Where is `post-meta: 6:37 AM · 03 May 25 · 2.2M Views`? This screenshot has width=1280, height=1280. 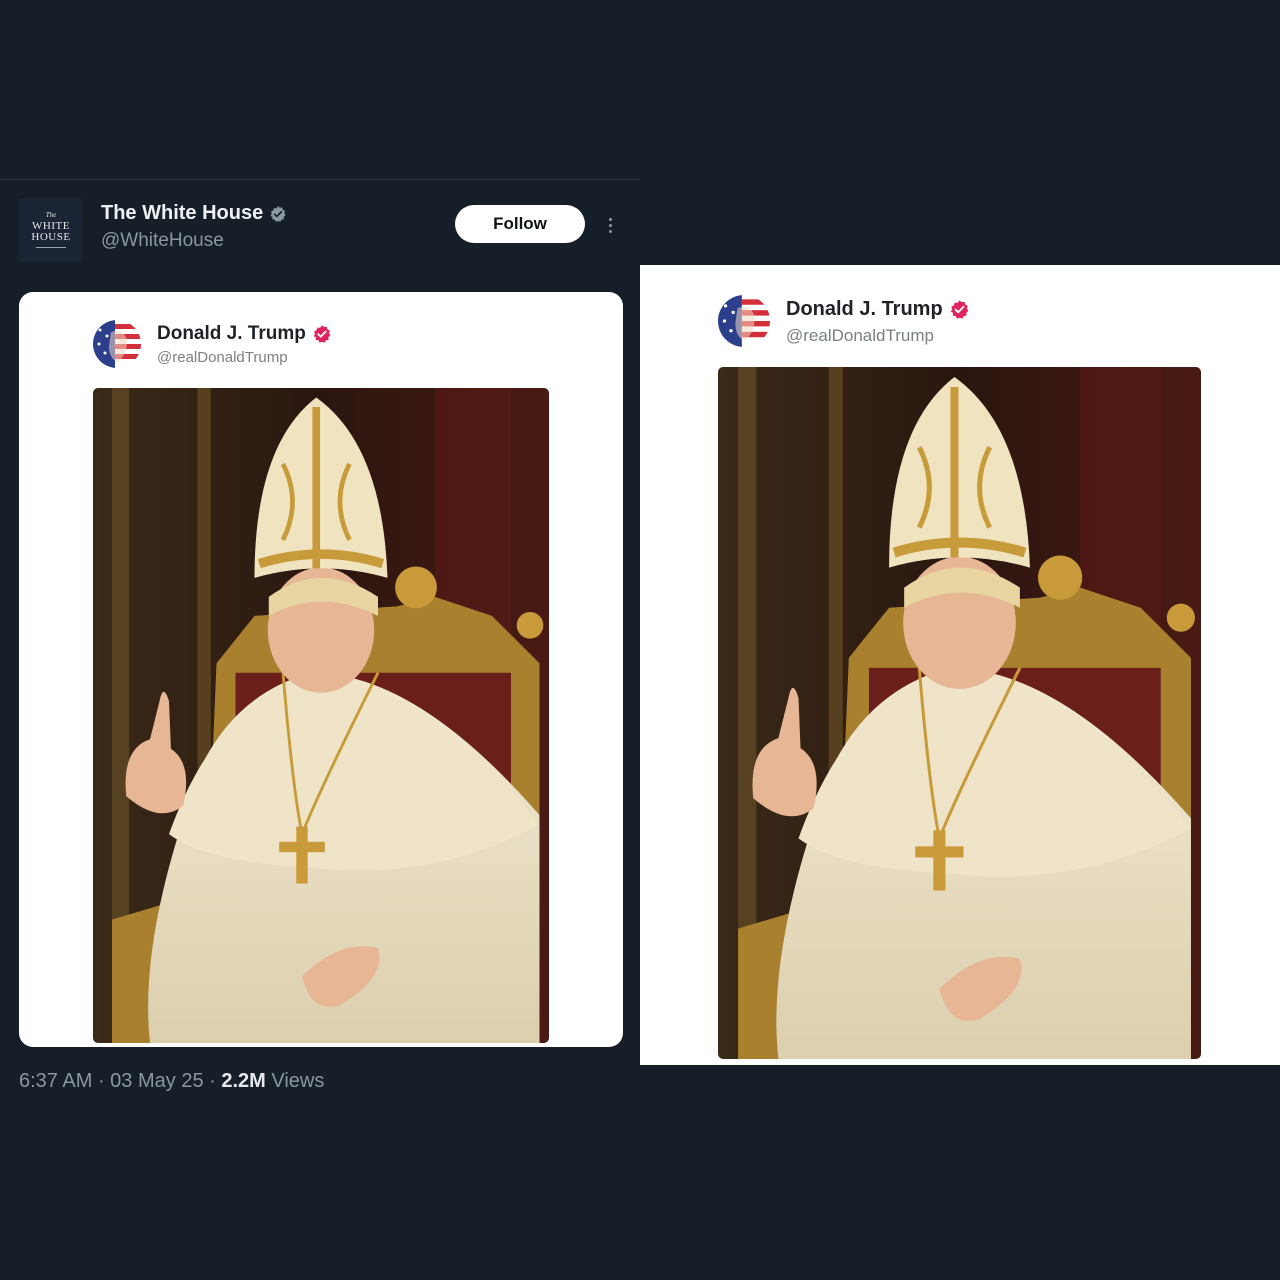 post-meta: 6:37 AM · 03 May 25 · 2.2M Views is located at coordinates (171, 1081).